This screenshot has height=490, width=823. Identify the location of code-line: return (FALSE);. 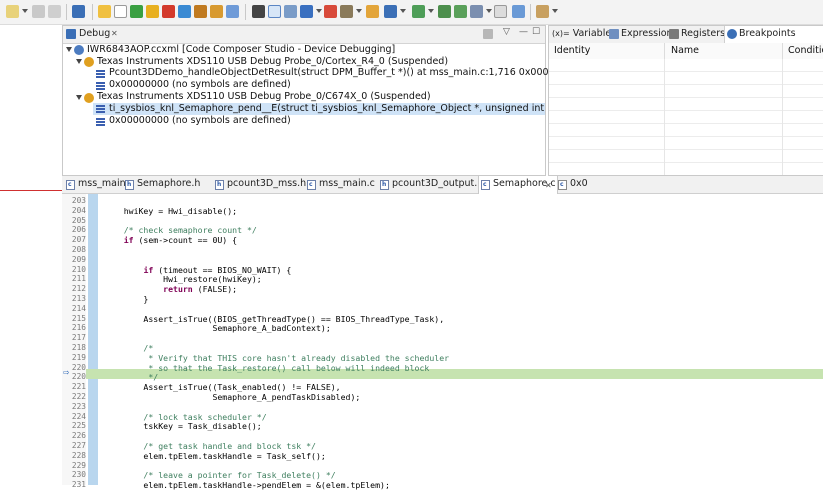
(170, 289).